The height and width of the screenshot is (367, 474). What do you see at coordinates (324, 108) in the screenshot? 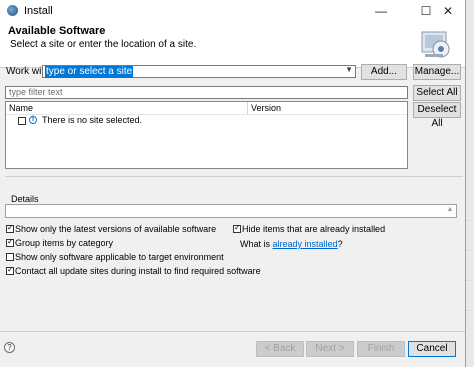
I see `column-header-version: Version` at bounding box center [324, 108].